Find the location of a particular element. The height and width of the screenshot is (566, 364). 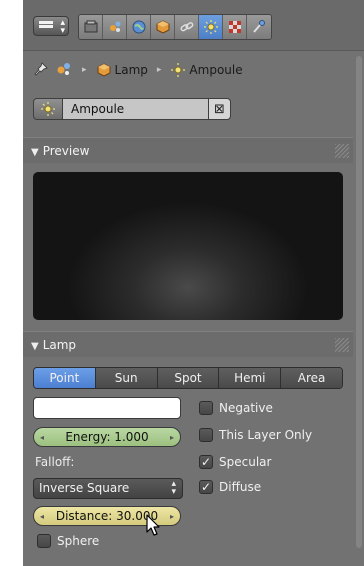

sphere-checkbox: Sphere is located at coordinates (68, 541).